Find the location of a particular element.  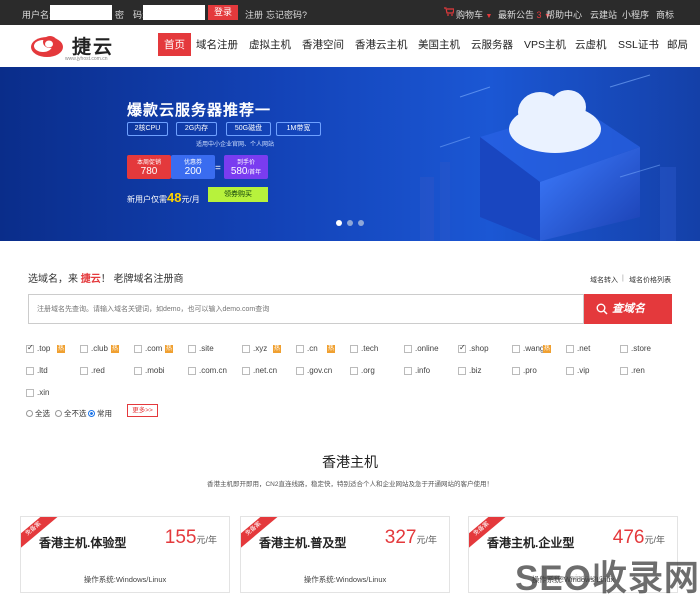

domain-transfer-link: 域名转入 is located at coordinates (604, 280).